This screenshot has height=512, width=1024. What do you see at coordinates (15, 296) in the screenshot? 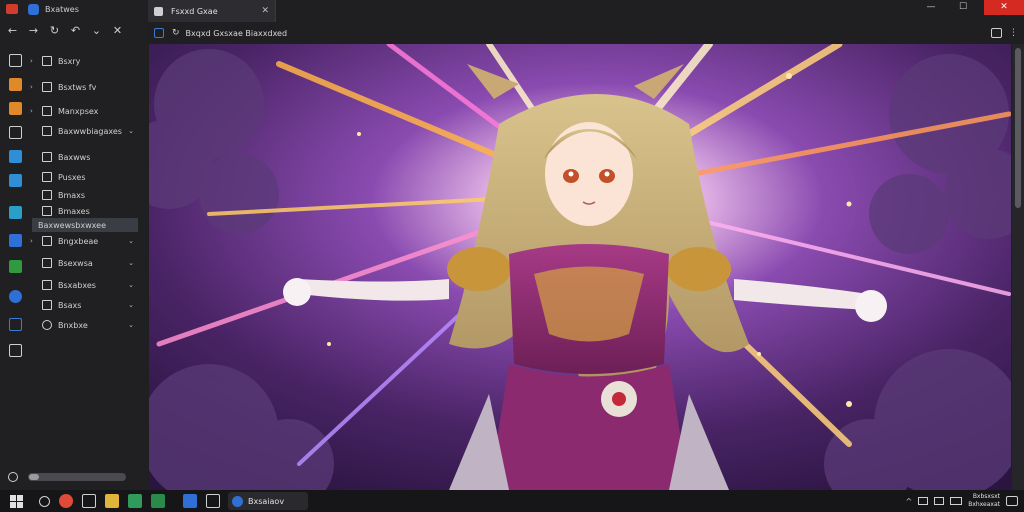
I see `edge-icon` at bounding box center [15, 296].